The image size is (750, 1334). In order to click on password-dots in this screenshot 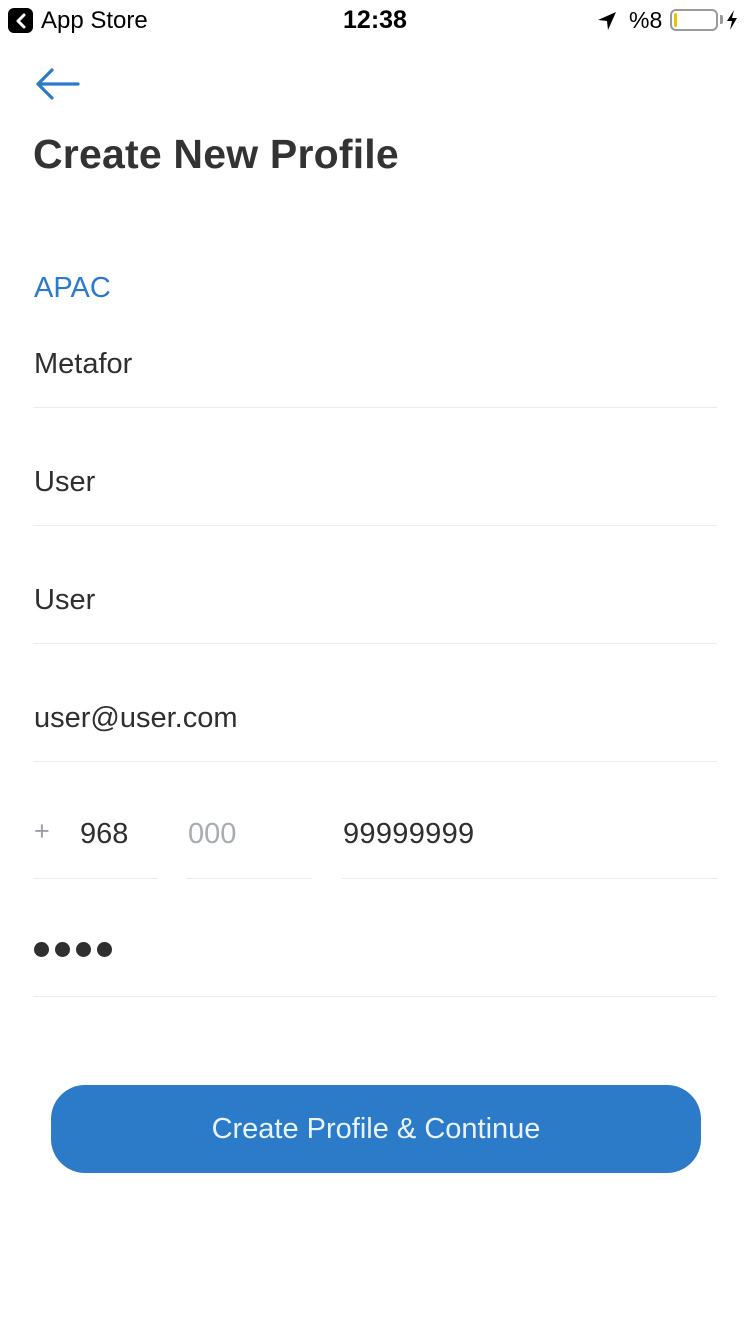, I will do `click(73, 949)`.